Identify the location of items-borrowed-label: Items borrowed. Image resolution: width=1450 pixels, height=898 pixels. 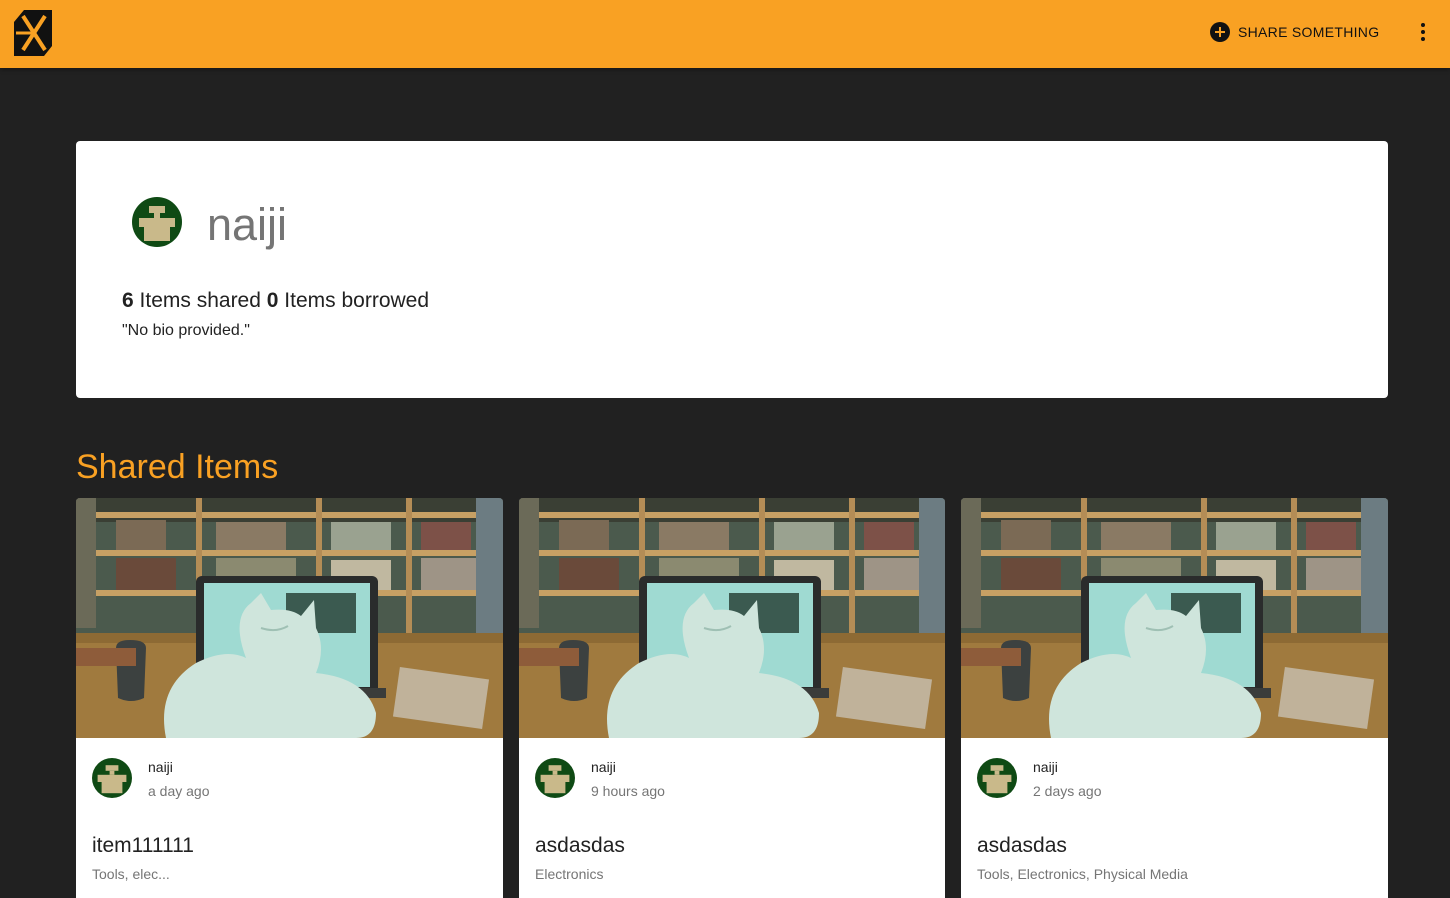
(357, 300).